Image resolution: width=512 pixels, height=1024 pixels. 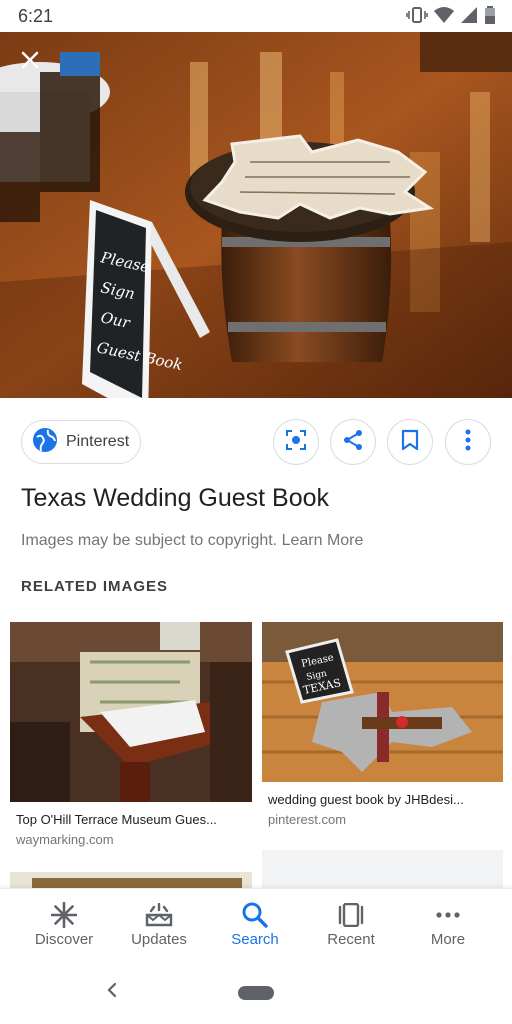 I want to click on nav-label: Search, so click(x=255, y=939).